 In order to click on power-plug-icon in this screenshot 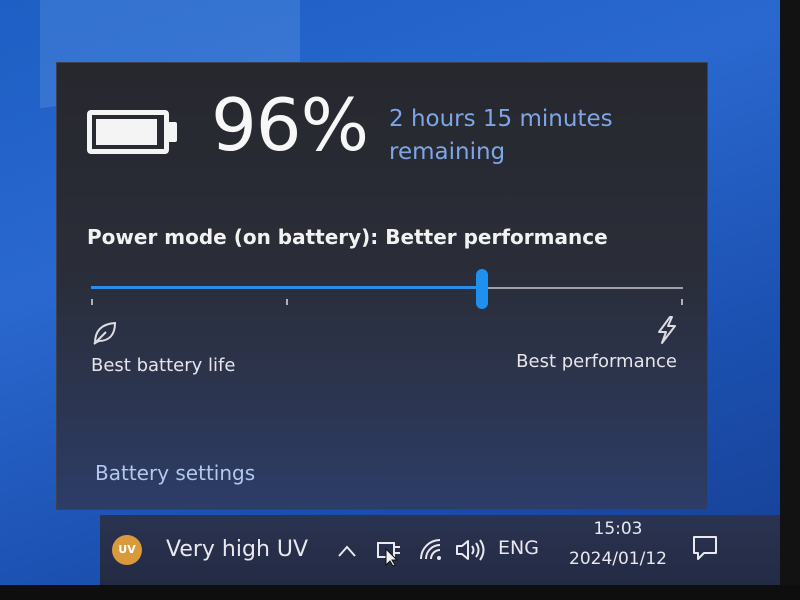, I will do `click(389, 551)`.